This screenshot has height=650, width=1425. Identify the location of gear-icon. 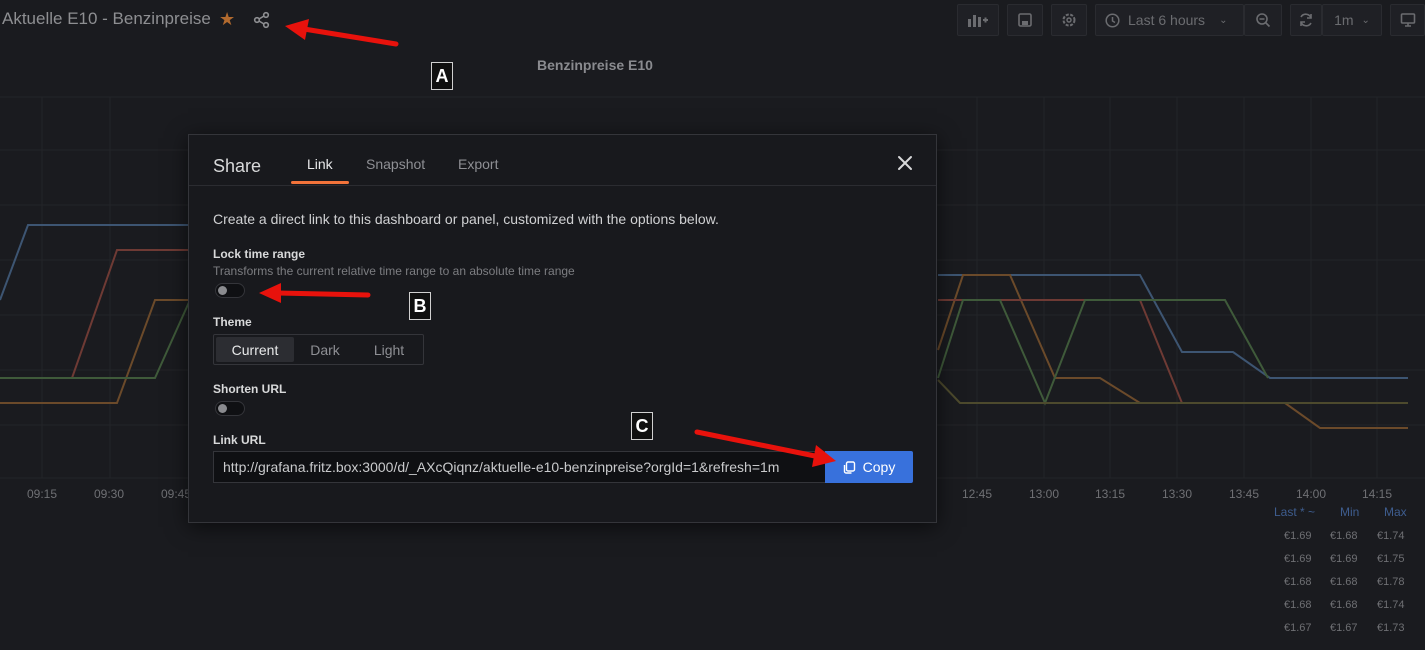
(1069, 20).